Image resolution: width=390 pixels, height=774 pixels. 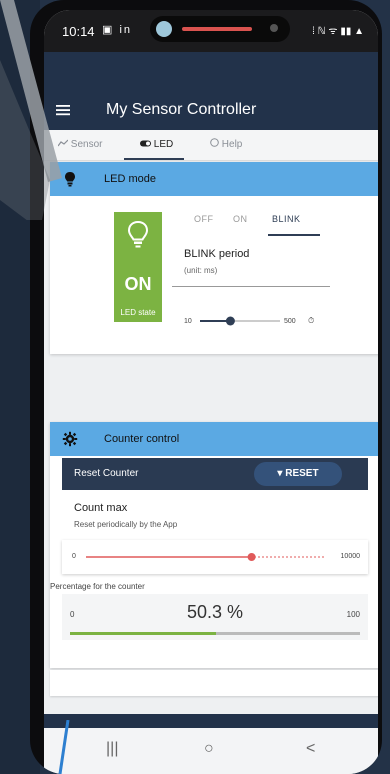 I want to click on mode-on-option: ON, so click(x=240, y=219).